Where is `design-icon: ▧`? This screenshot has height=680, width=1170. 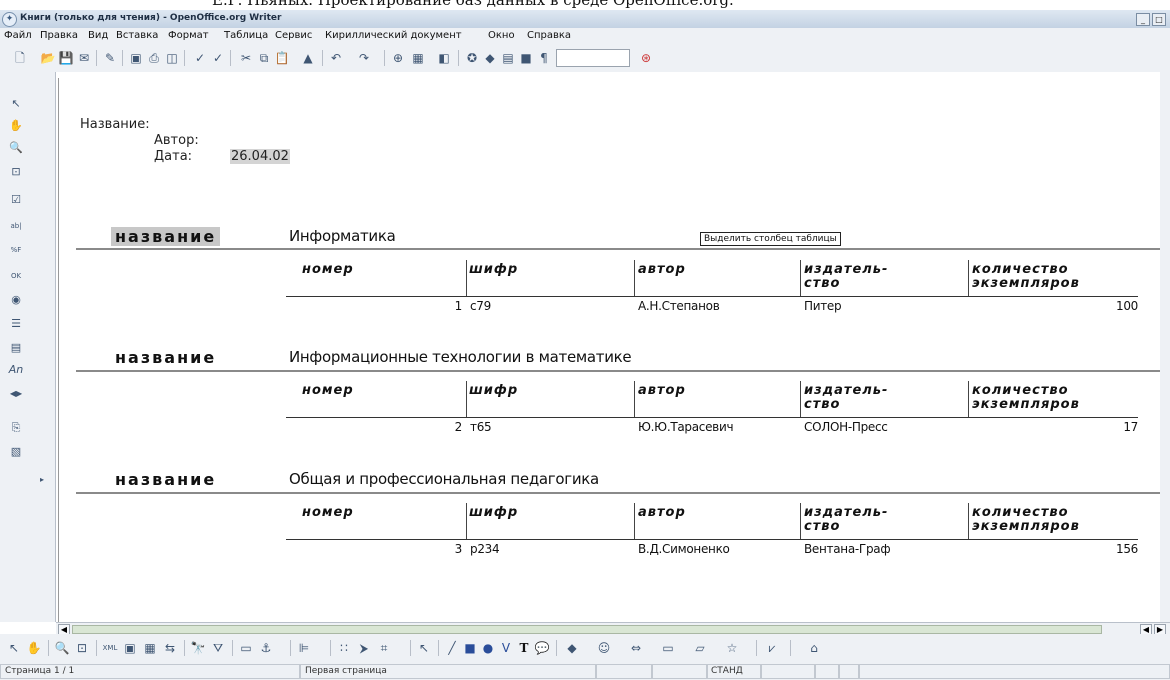 design-icon: ▧ is located at coordinates (16, 452).